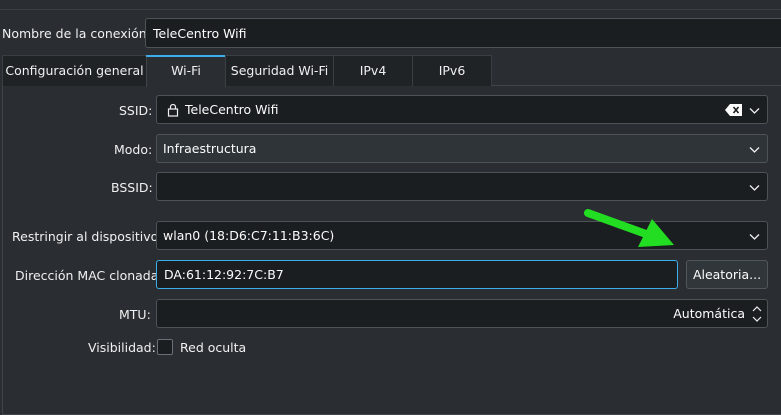  I want to click on hidden-network-checkbox, so click(165, 347).